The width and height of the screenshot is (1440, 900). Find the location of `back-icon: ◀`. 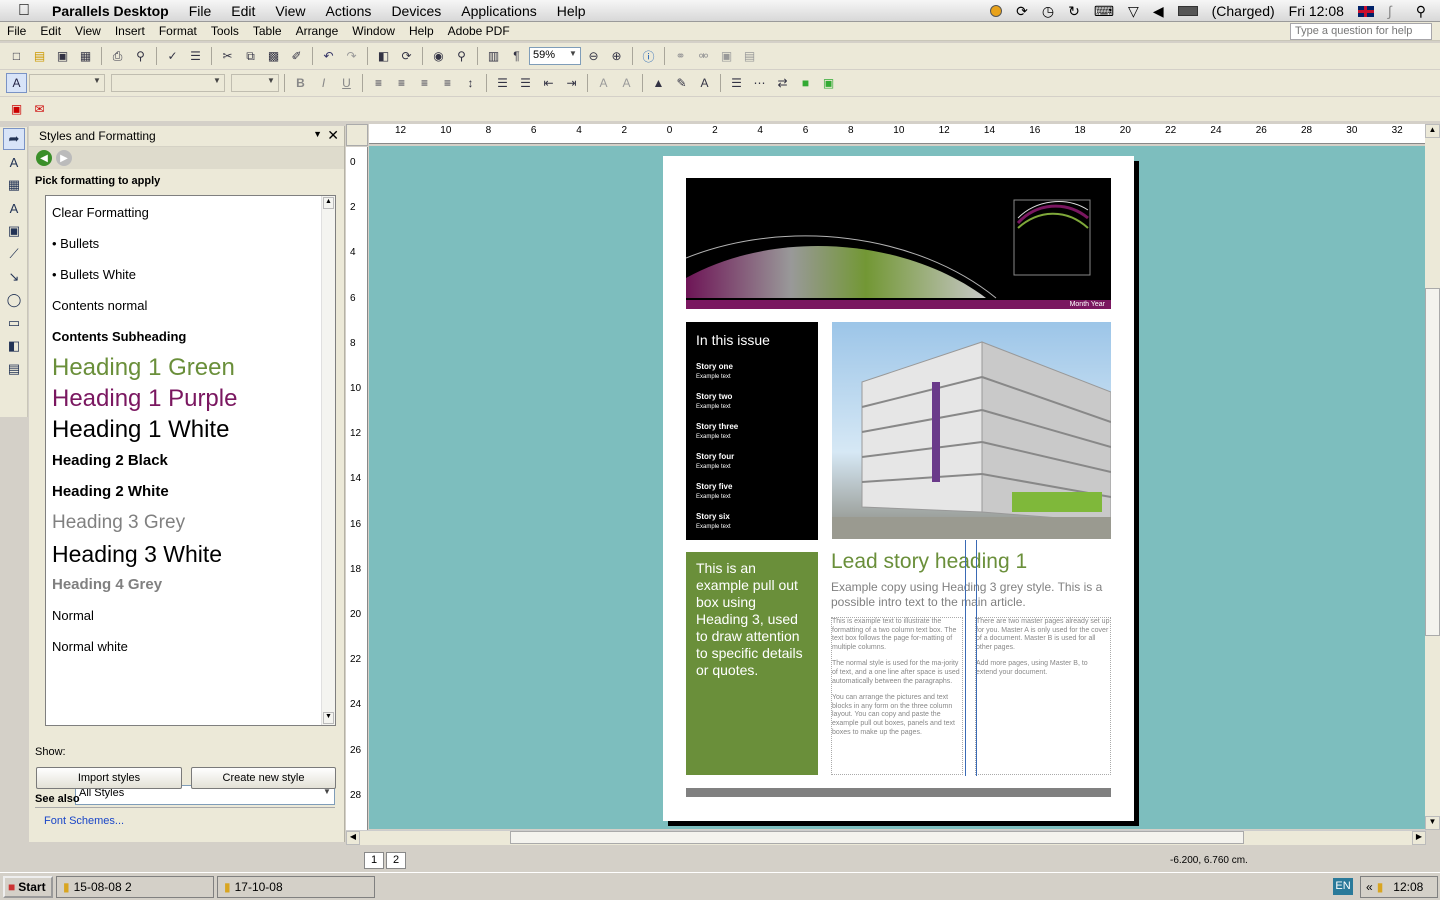

back-icon: ◀ is located at coordinates (44, 158).